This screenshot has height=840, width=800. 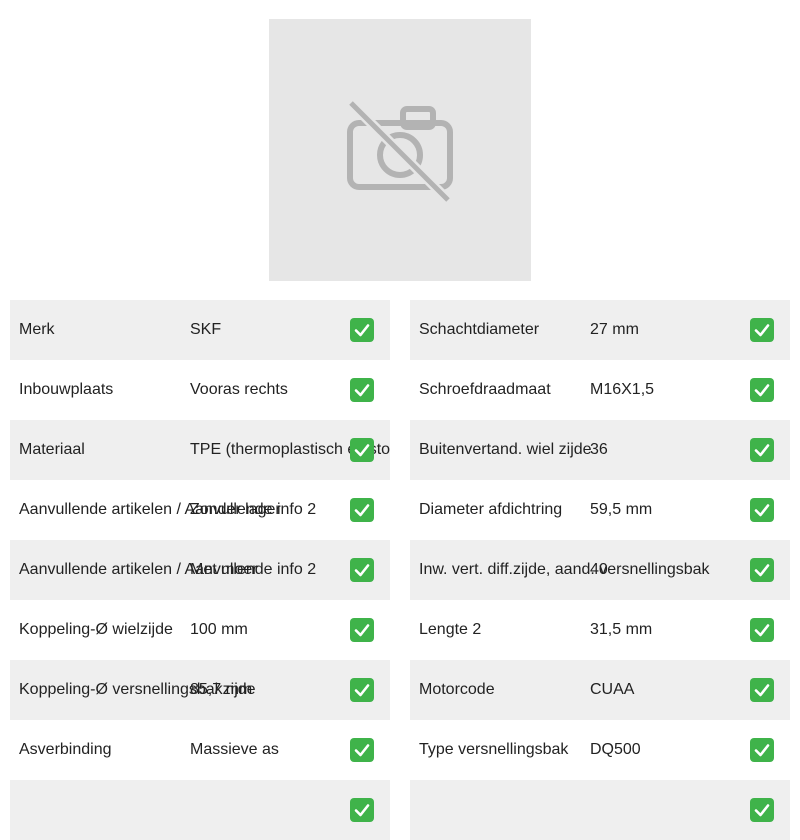 I want to click on spec-label: Lengte 2, so click(x=450, y=629).